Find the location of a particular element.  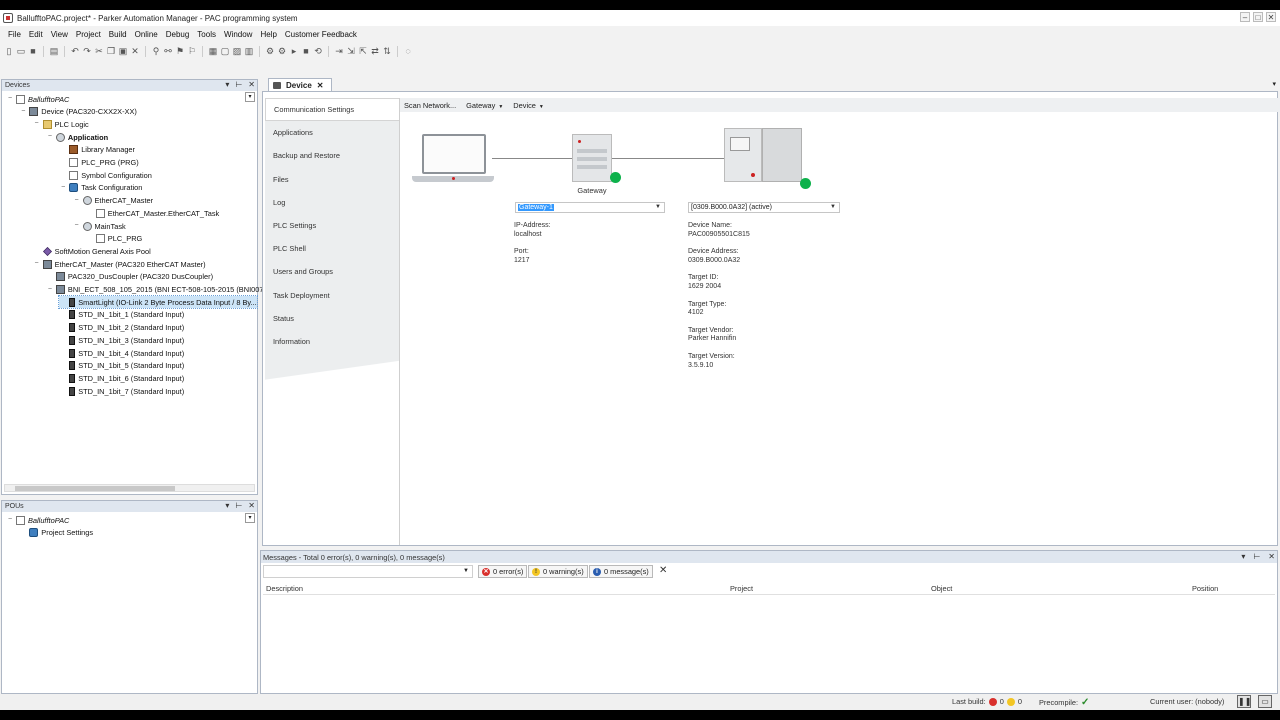

side-tab: Information is located at coordinates (332, 341).